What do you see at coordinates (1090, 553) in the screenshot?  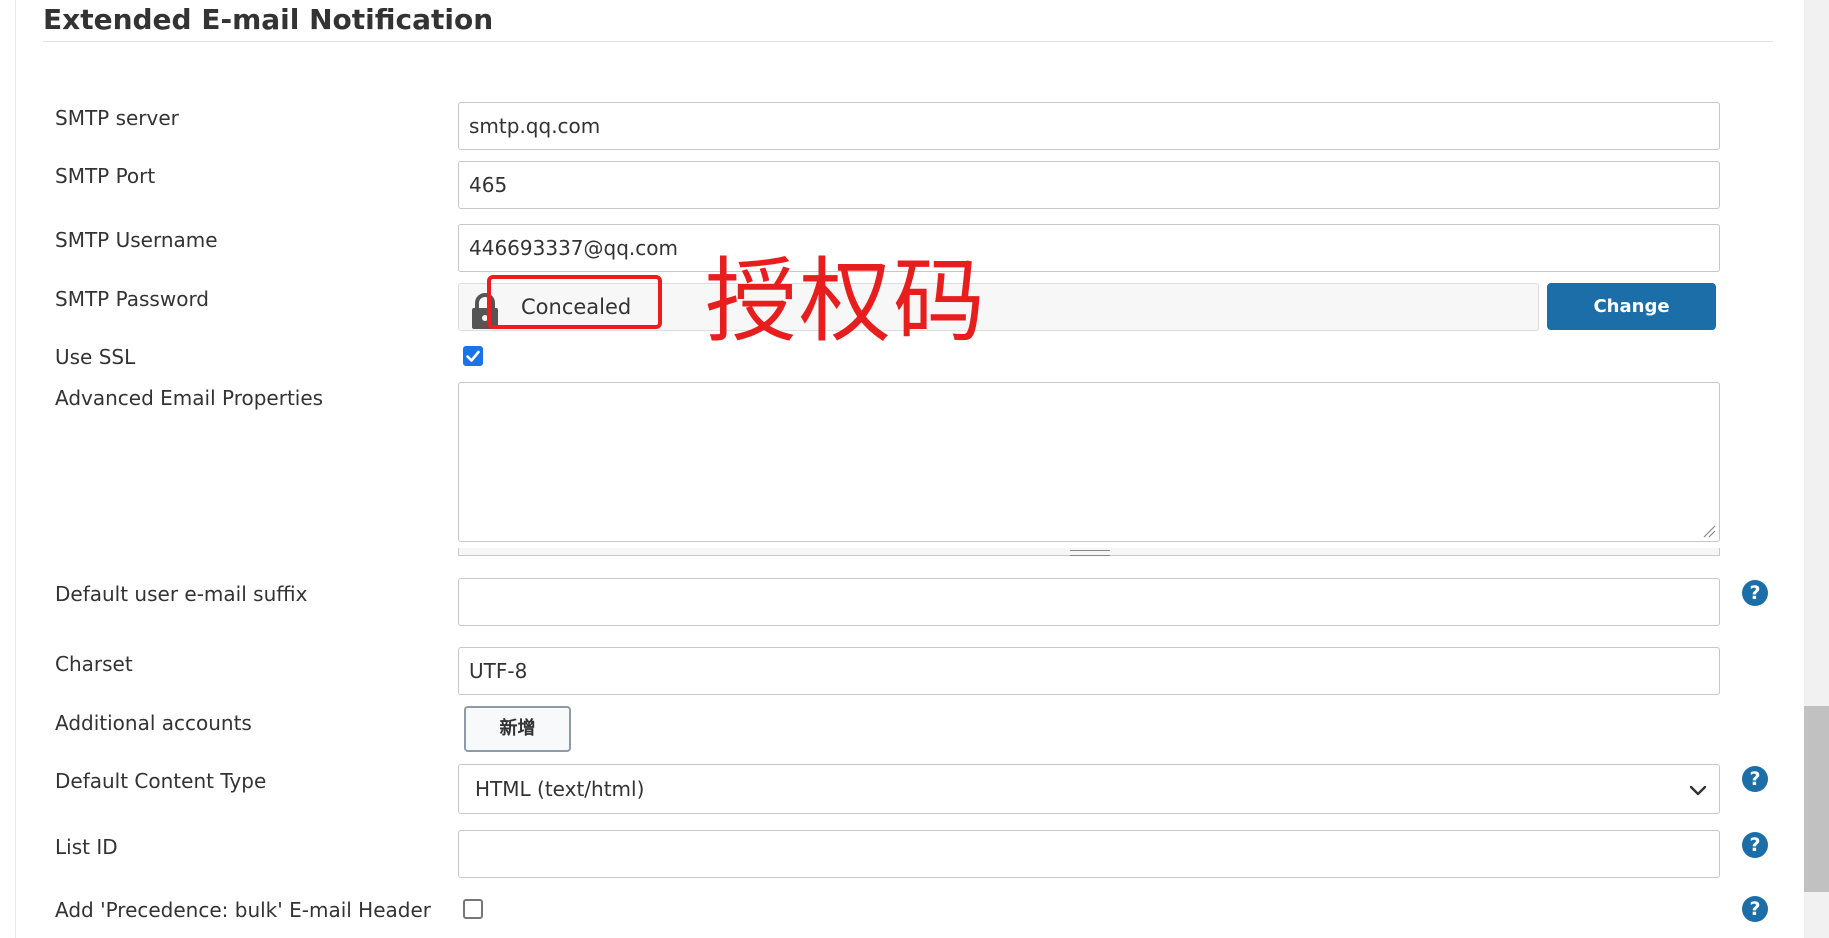 I see `drag-handle-icon` at bounding box center [1090, 553].